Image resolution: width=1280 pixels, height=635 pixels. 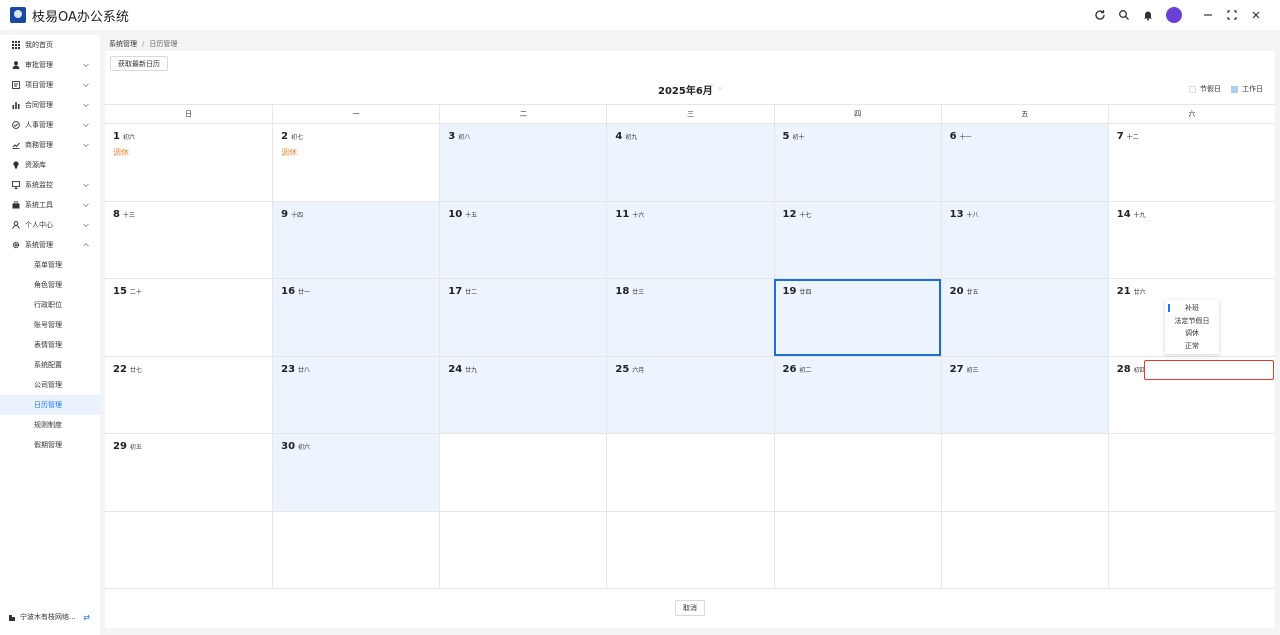 I want to click on day-type-dropdown: 补班 法定节假日 调休 正常, so click(x=1192, y=327).